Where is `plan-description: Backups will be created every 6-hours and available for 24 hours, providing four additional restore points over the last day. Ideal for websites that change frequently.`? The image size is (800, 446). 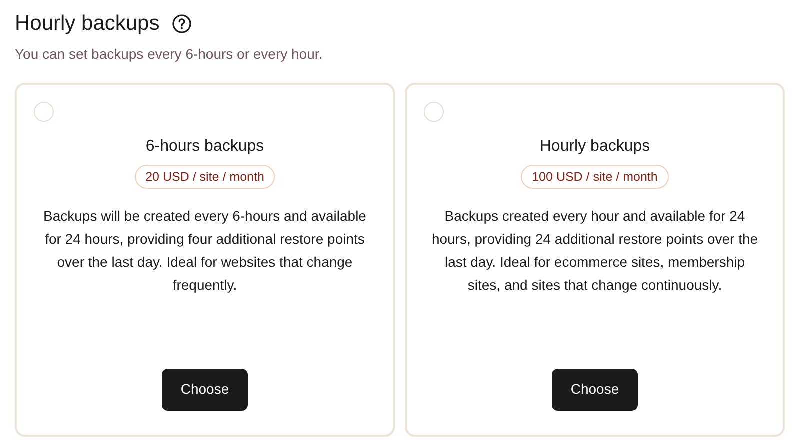 plan-description: Backups will be created every 6-hours and available for 24 hours, providing four additional restore points over the last day. Ideal for websites that change frequently. is located at coordinates (205, 251).